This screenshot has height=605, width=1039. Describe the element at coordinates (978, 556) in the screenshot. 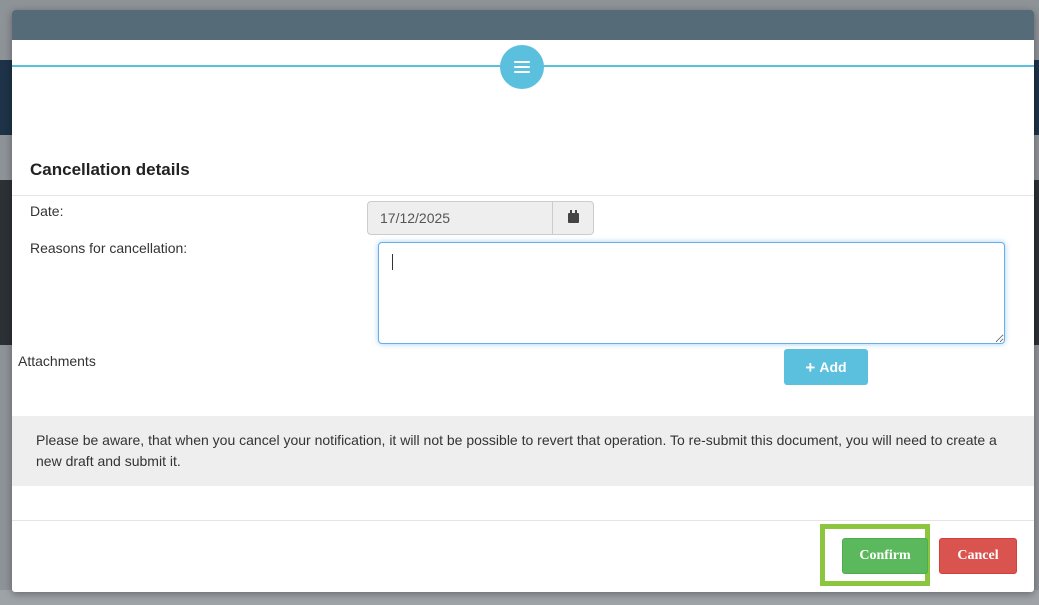

I see `cancel-button: Cancel` at that location.